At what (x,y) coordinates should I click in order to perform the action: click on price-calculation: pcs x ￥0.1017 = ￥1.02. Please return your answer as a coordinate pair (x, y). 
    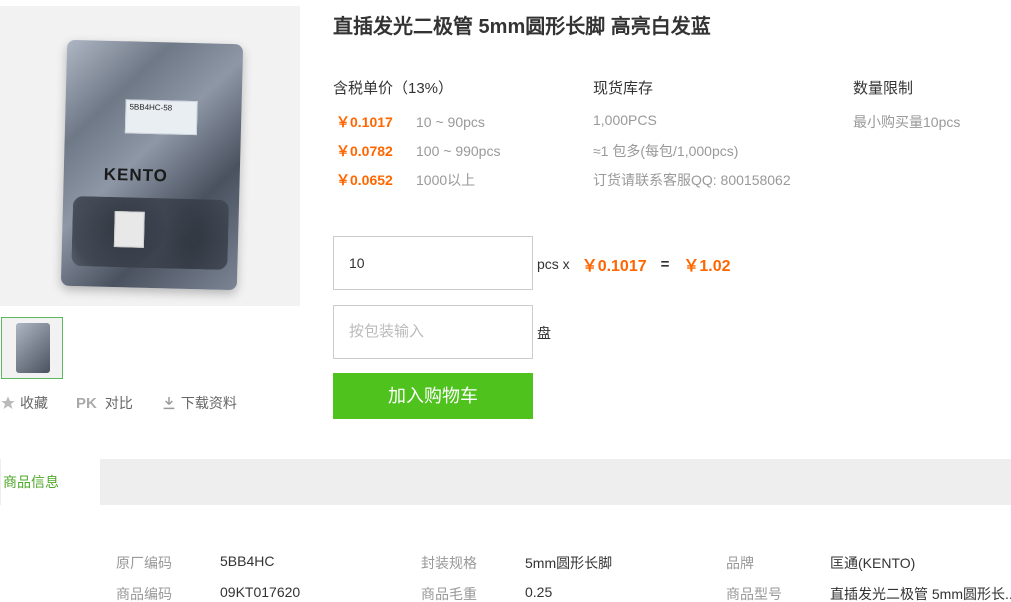
    Looking at the image, I should click on (634, 264).